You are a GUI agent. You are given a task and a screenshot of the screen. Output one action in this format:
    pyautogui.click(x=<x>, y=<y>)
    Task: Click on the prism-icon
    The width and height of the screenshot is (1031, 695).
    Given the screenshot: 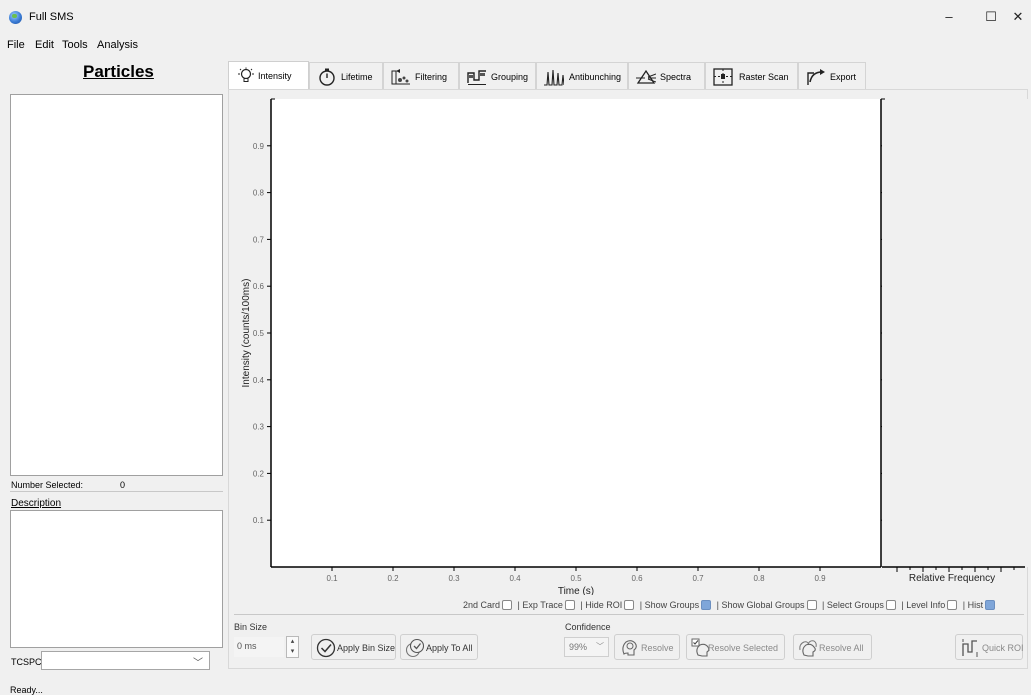 What is the action you would take?
    pyautogui.click(x=646, y=76)
    